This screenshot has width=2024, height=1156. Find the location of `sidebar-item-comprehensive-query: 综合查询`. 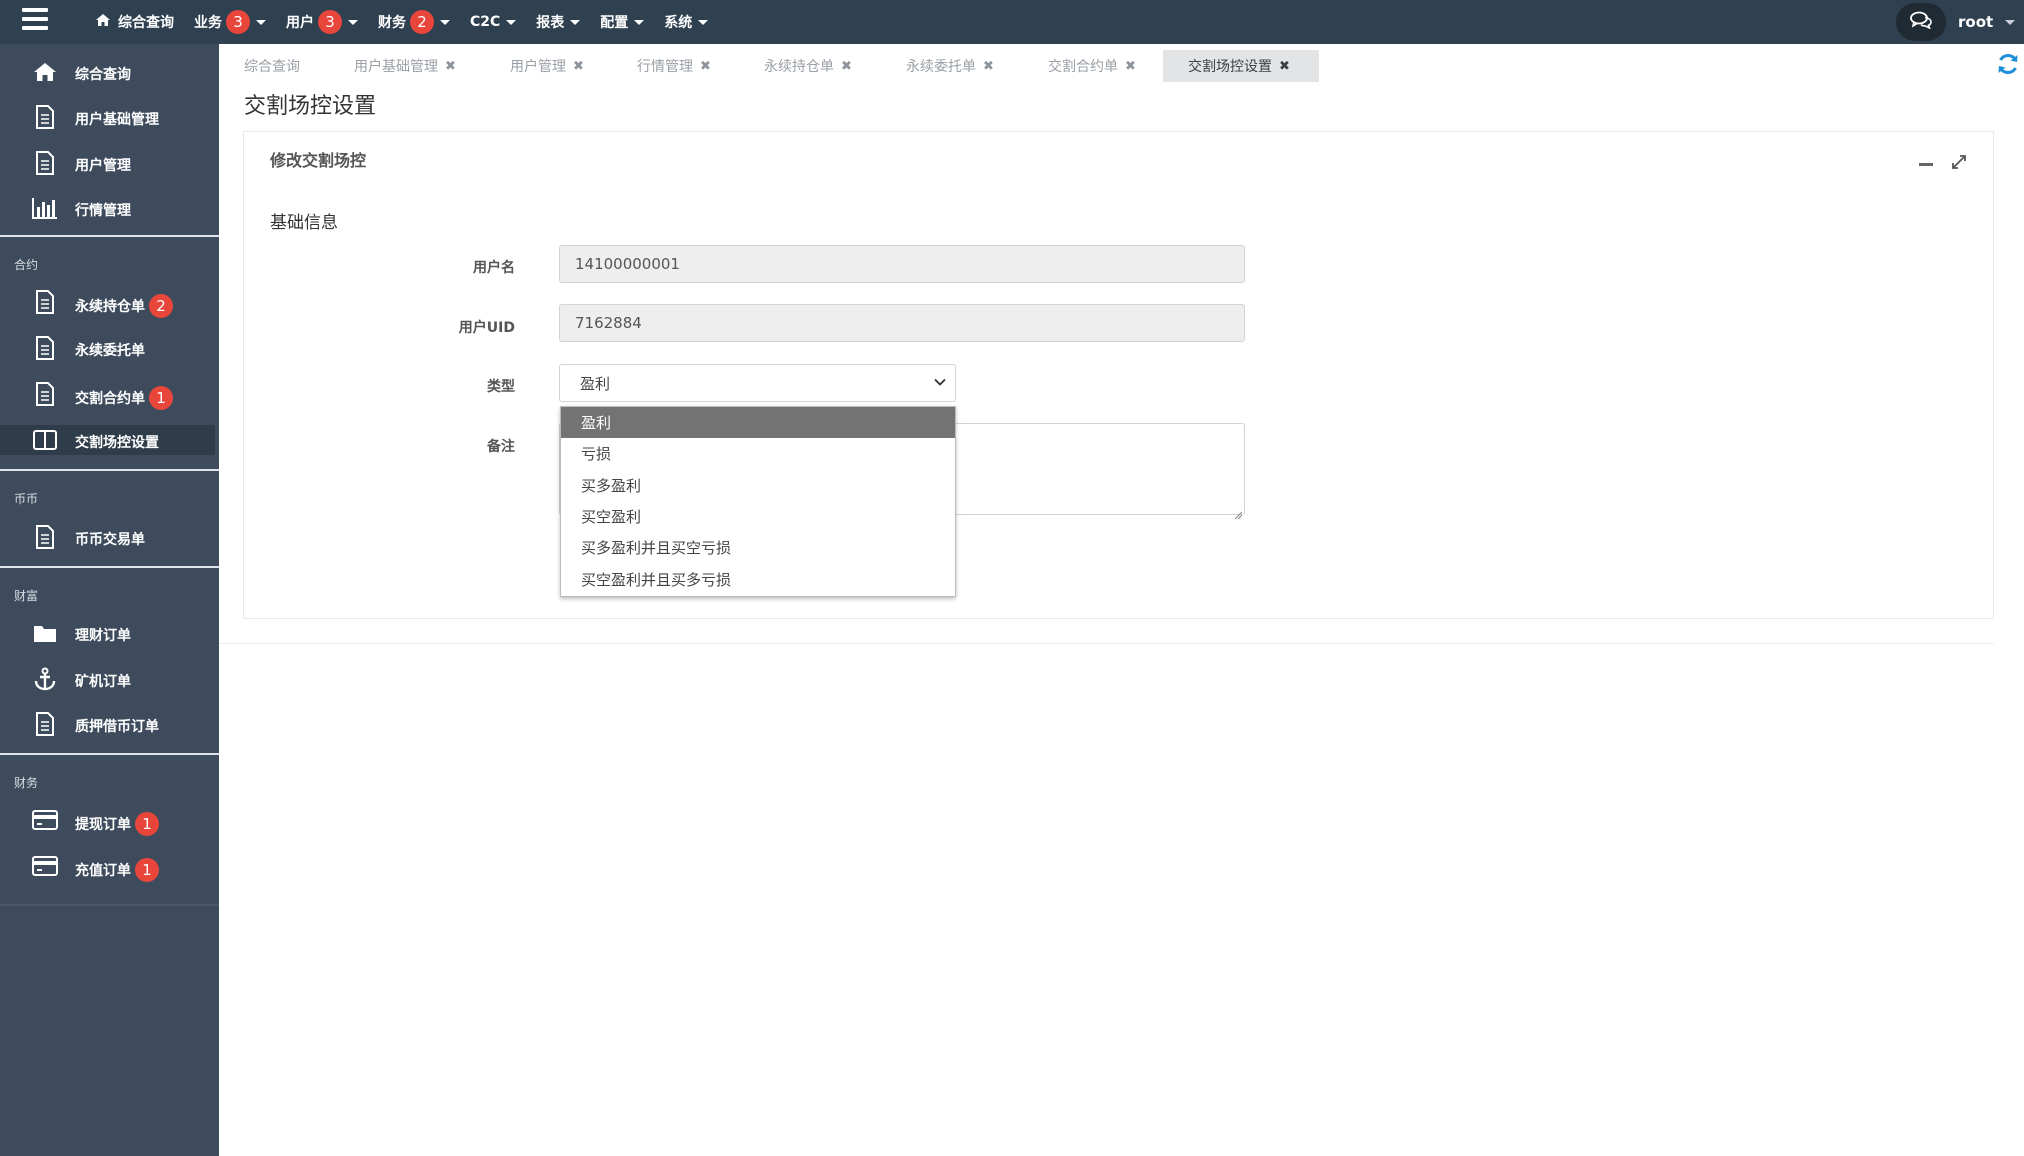

sidebar-item-comprehensive-query: 综合查询 is located at coordinates (107, 72).